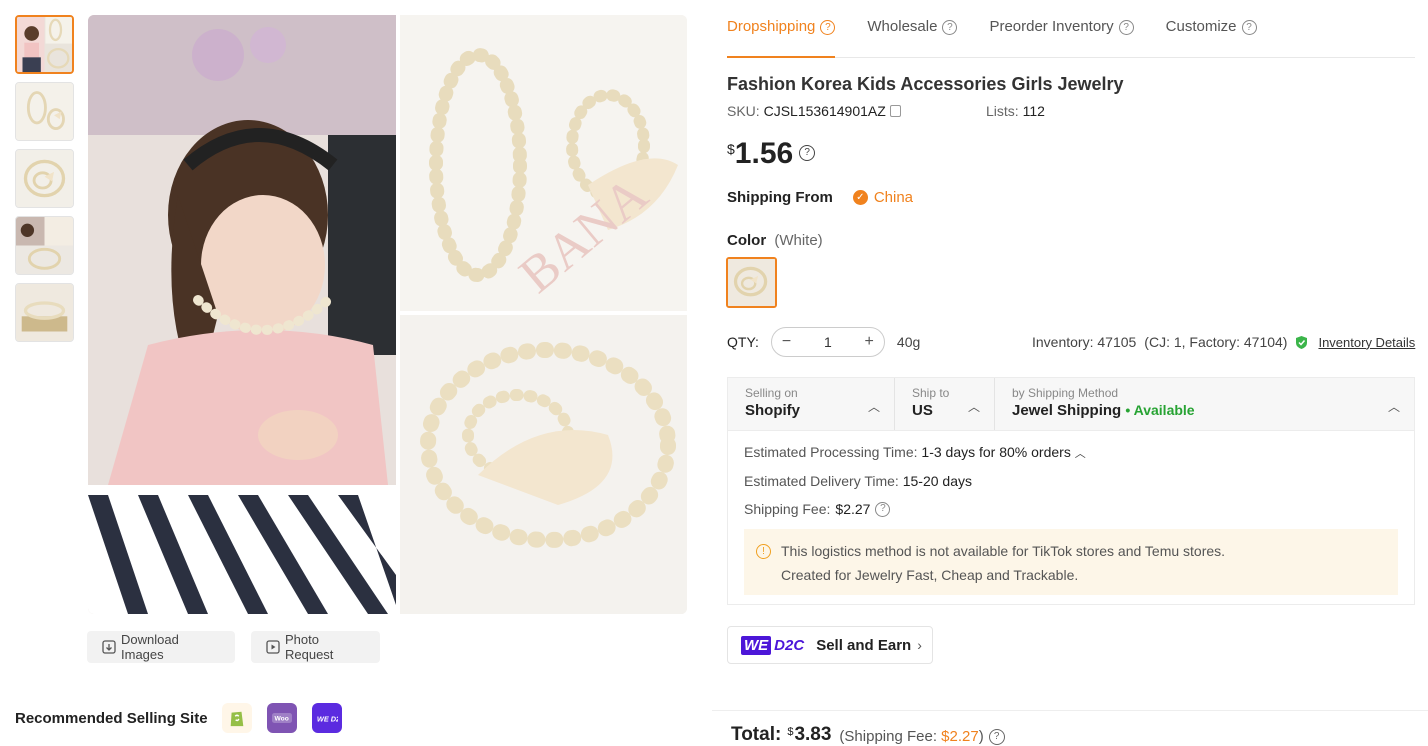 This screenshot has width=1428, height=746. I want to click on download-image-icon, so click(109, 647).